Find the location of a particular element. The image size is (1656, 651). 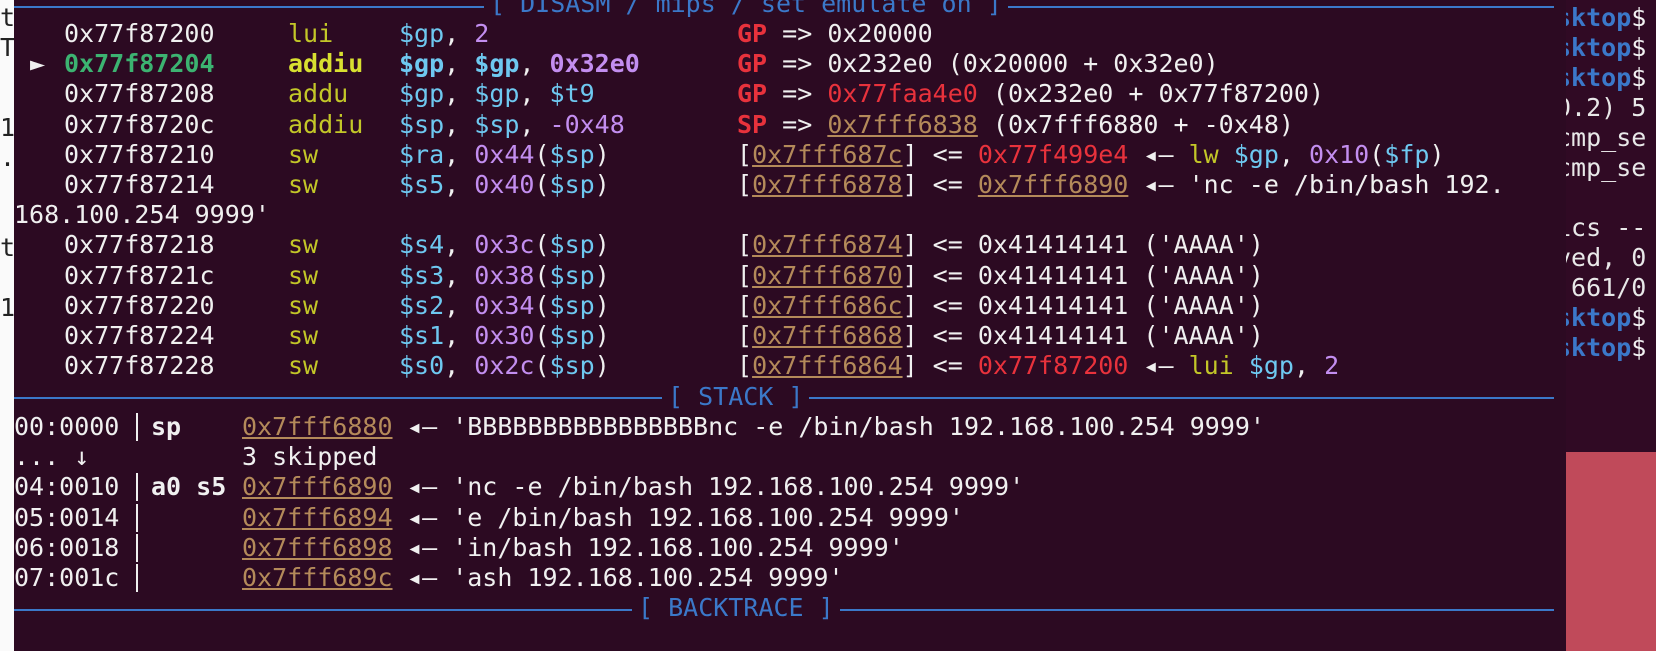

annotation-token: GP is located at coordinates (752, 64).